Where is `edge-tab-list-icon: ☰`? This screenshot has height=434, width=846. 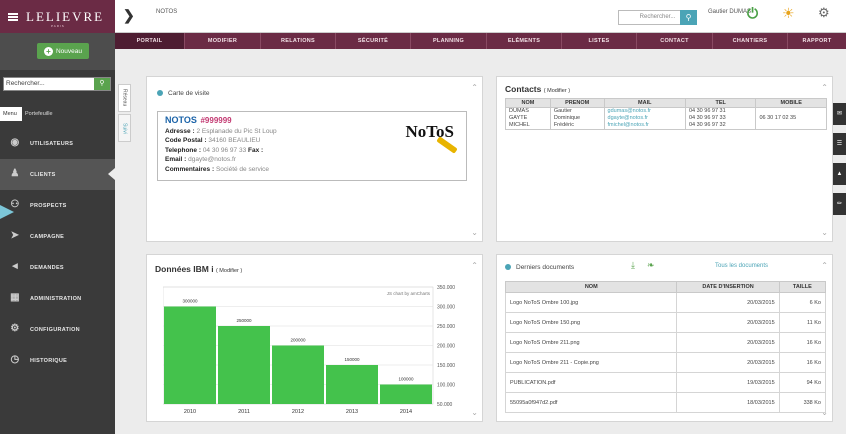
edge-tab-list-icon: ☰ is located at coordinates (839, 144).